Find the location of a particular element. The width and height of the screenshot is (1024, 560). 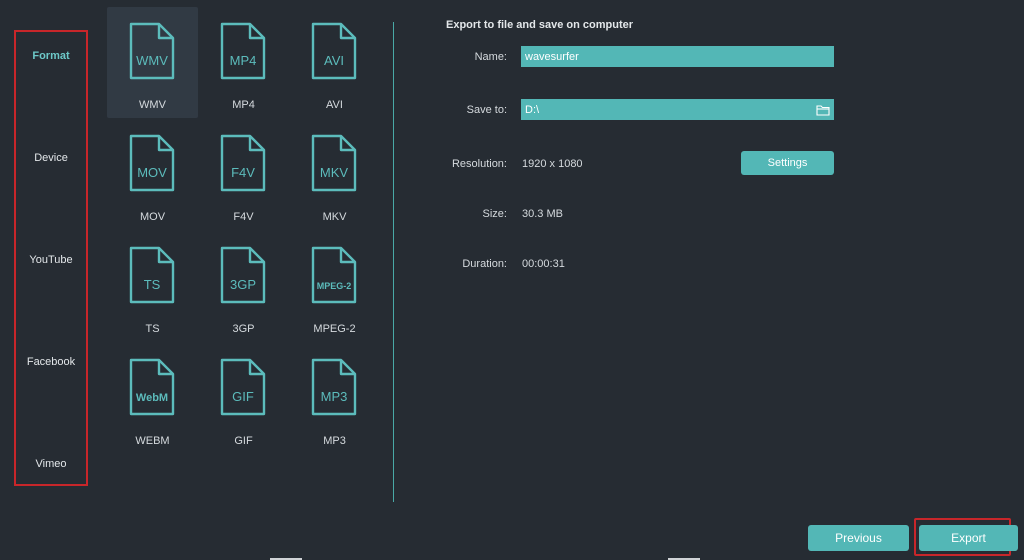

file-icon-text: F4V is located at coordinates (243, 172).